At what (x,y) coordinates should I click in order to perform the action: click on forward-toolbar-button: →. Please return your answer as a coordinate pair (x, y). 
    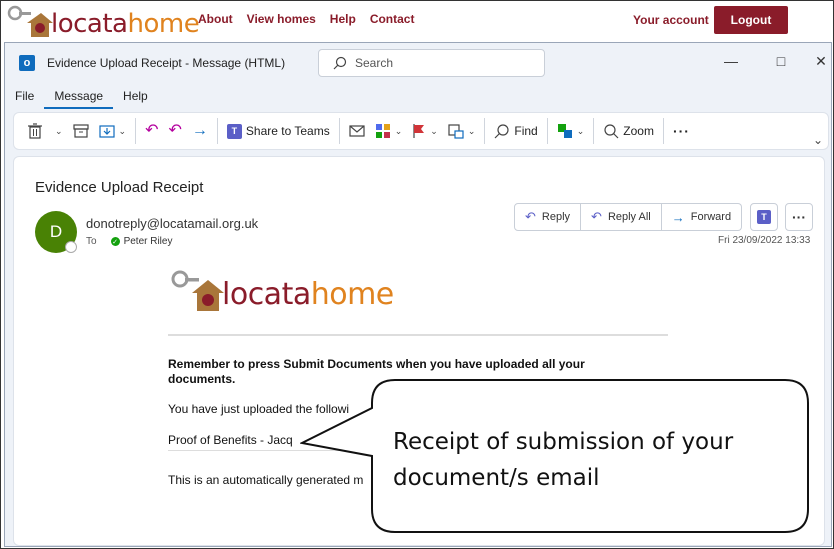
    Looking at the image, I should click on (200, 131).